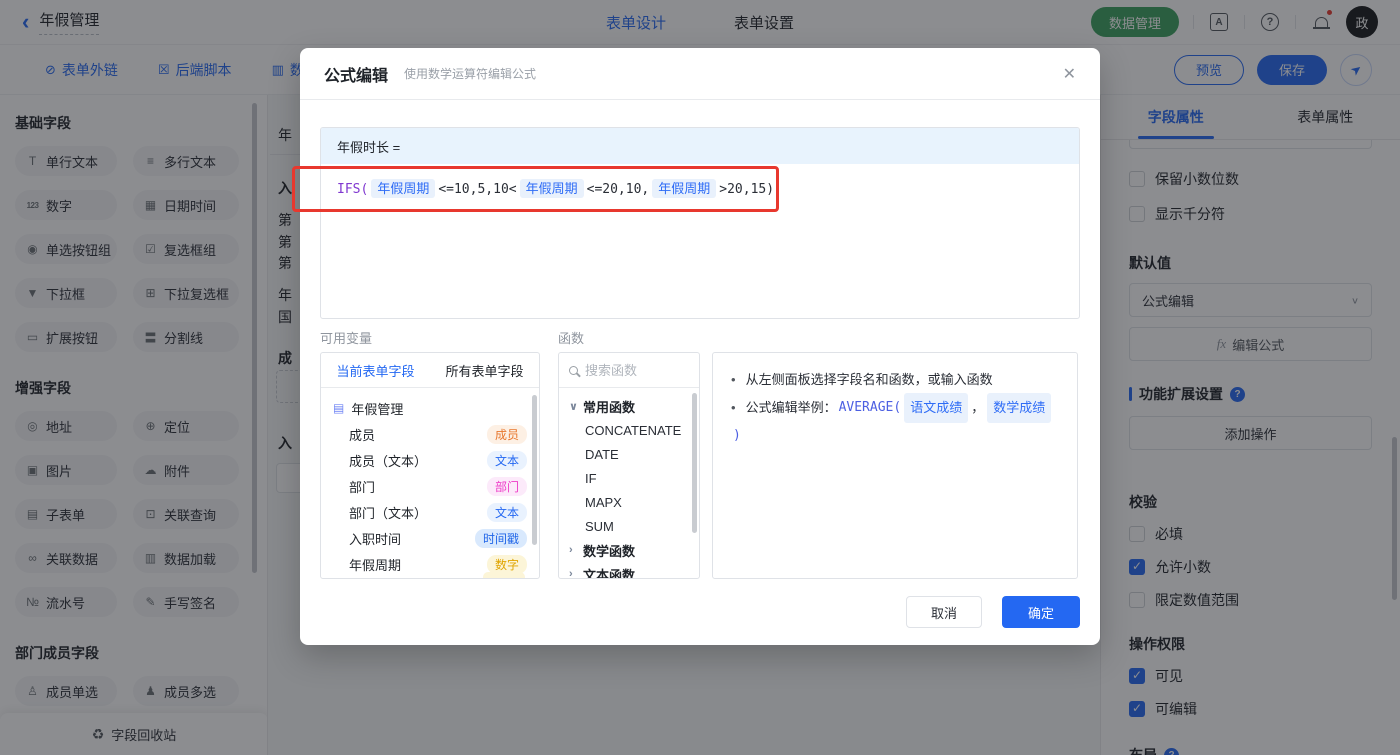  What do you see at coordinates (870, 407) in the screenshot?
I see `tip-function-name: AVERAGE(` at bounding box center [870, 407].